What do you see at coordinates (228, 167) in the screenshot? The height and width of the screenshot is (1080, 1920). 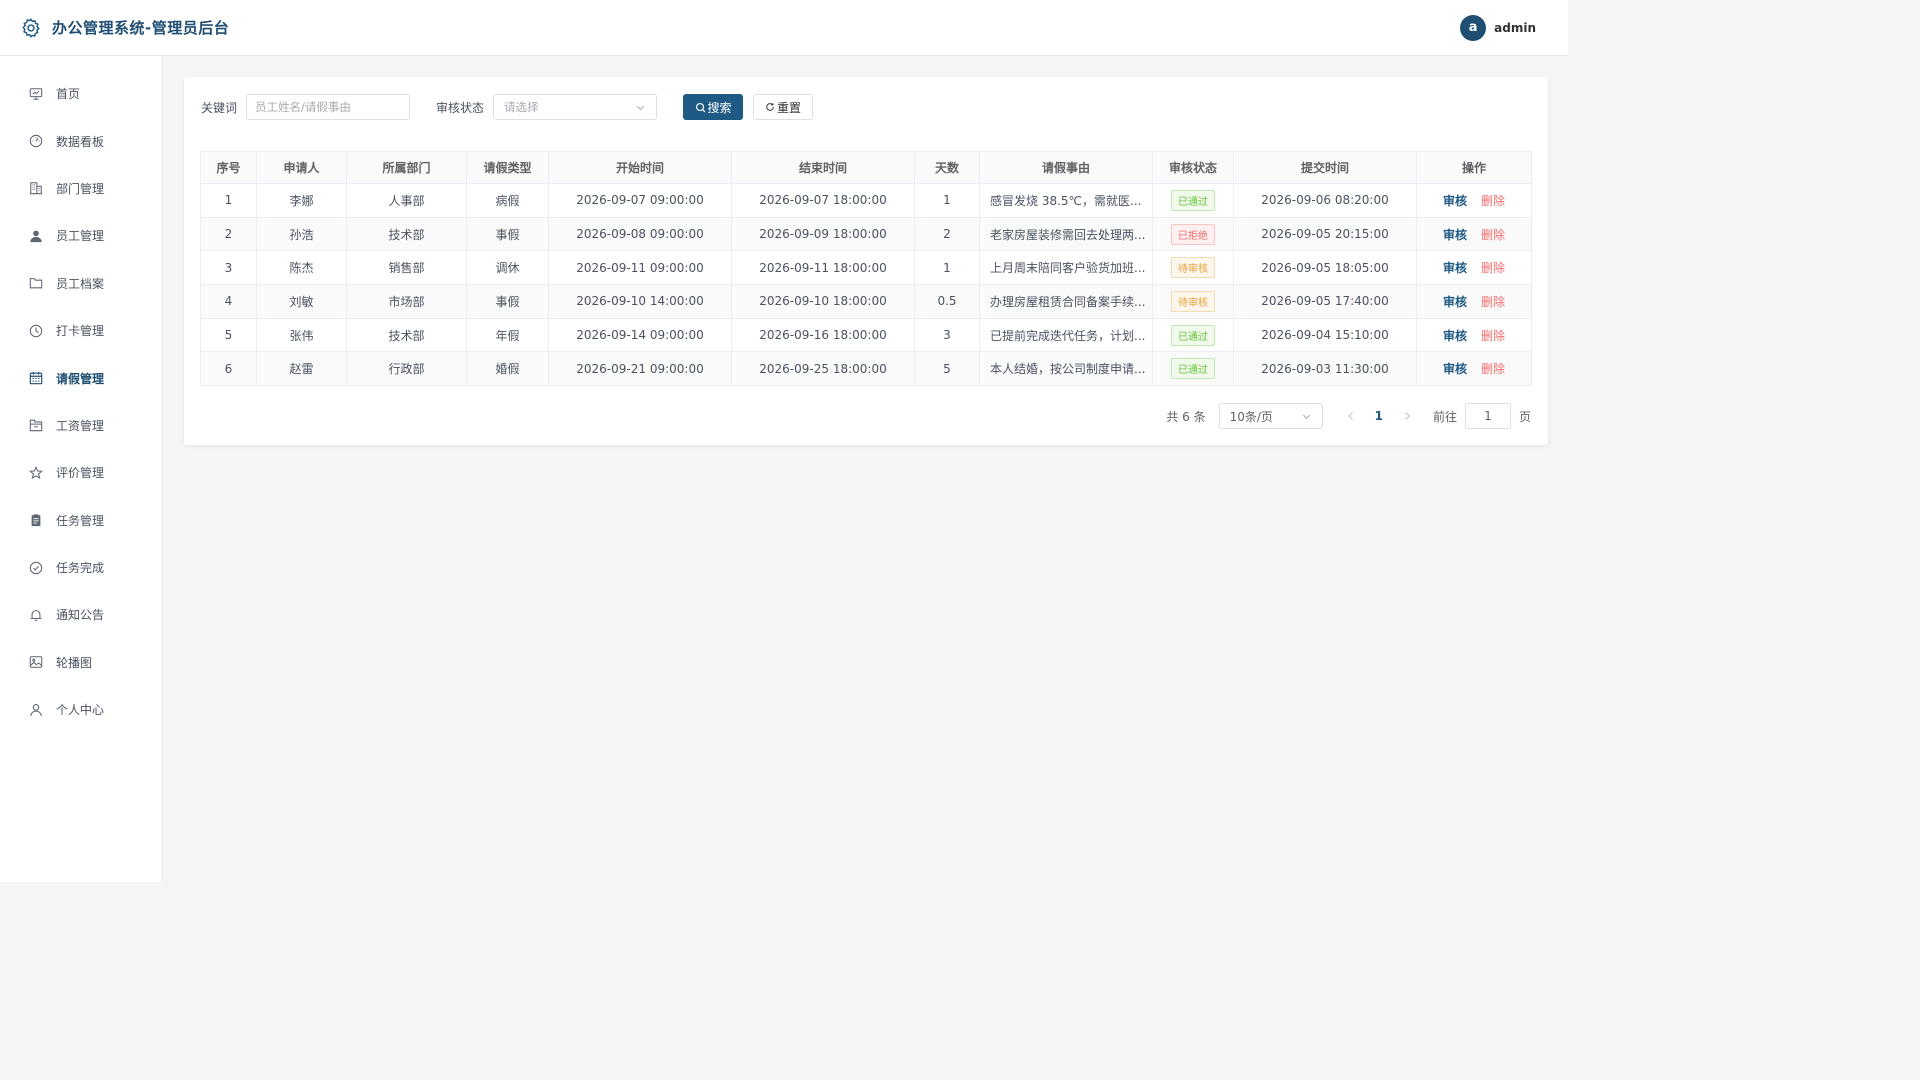 I see `column-header: 序号` at bounding box center [228, 167].